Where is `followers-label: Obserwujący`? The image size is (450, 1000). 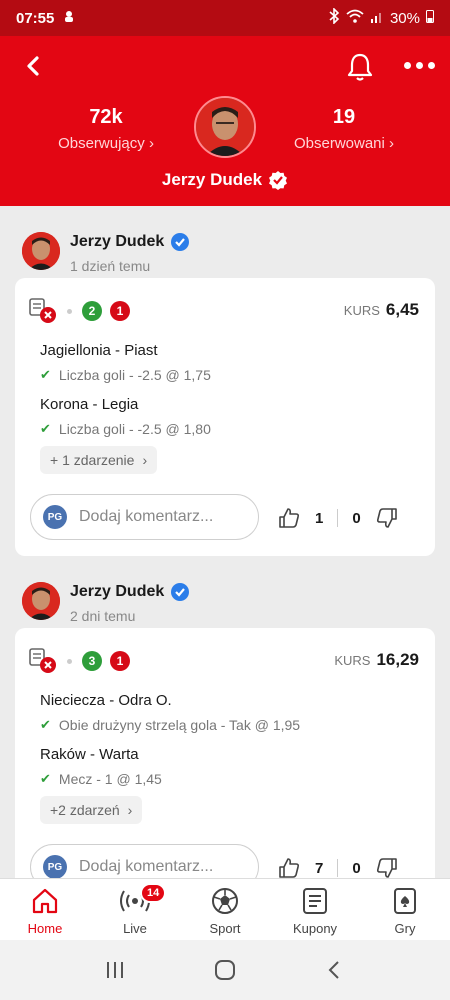 followers-label: Obserwujący is located at coordinates (101, 143).